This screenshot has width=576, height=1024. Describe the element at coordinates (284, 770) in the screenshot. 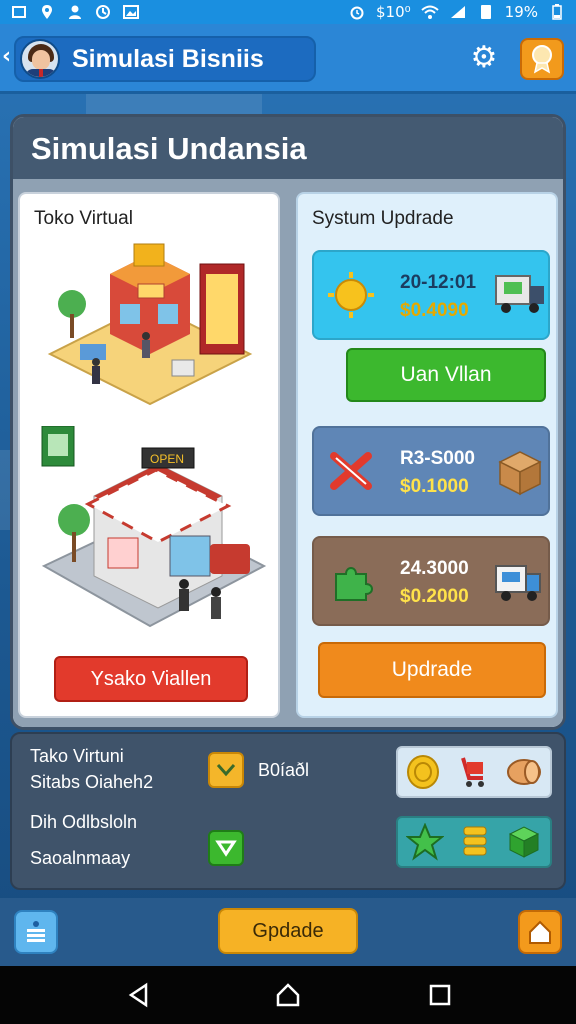

I see `status-badge: B0íaðl` at that location.